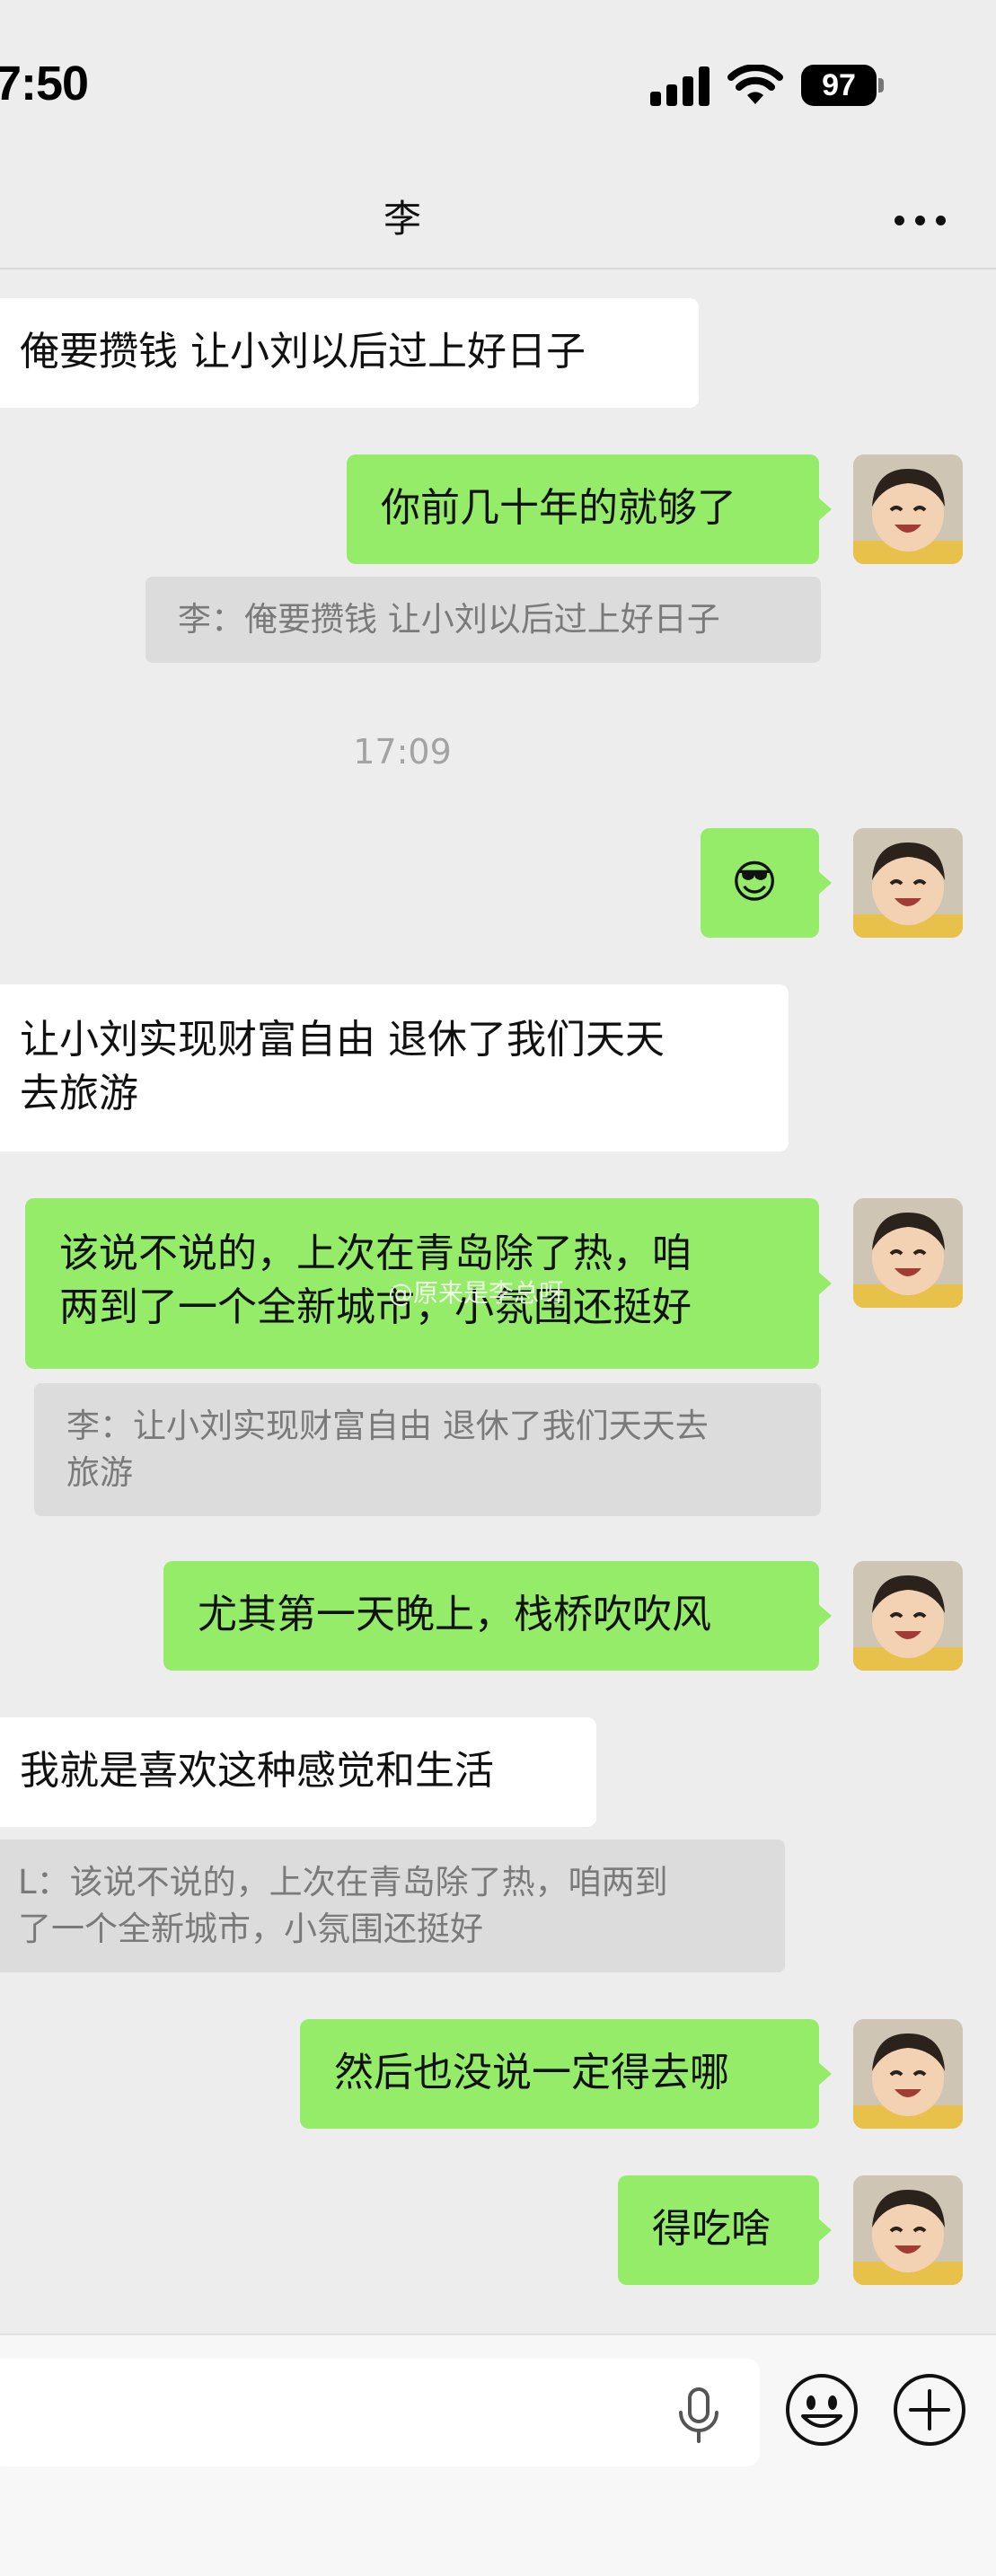 This screenshot has height=2576, width=996. I want to click on quote-text: 李：俺要攒钱 让小刘以后过上好日子, so click(449, 619).